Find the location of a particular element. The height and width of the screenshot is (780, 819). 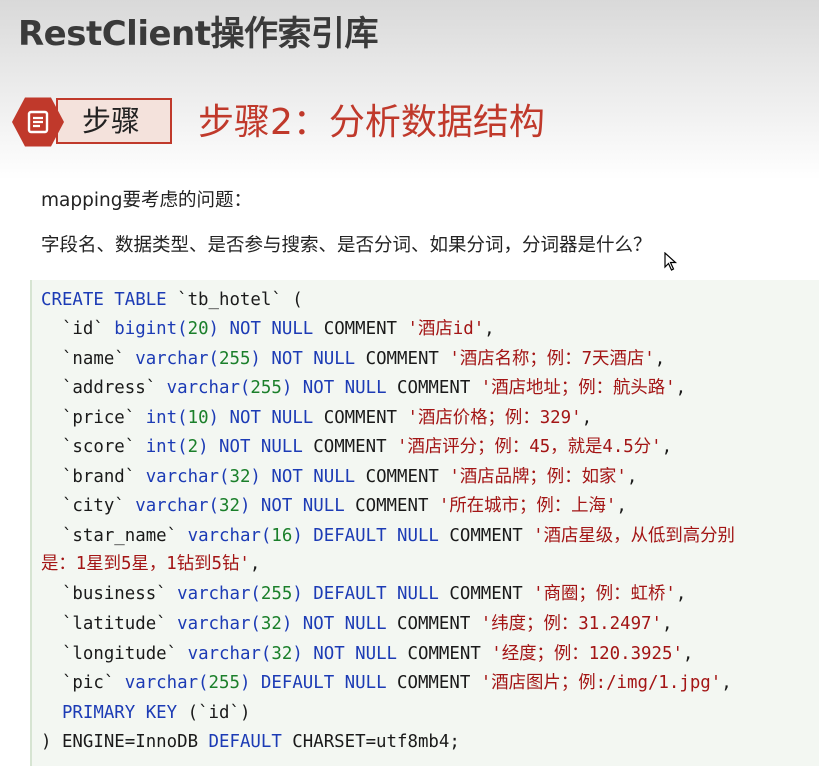

code-string: '商圈；例：虹桥' is located at coordinates (604, 594).